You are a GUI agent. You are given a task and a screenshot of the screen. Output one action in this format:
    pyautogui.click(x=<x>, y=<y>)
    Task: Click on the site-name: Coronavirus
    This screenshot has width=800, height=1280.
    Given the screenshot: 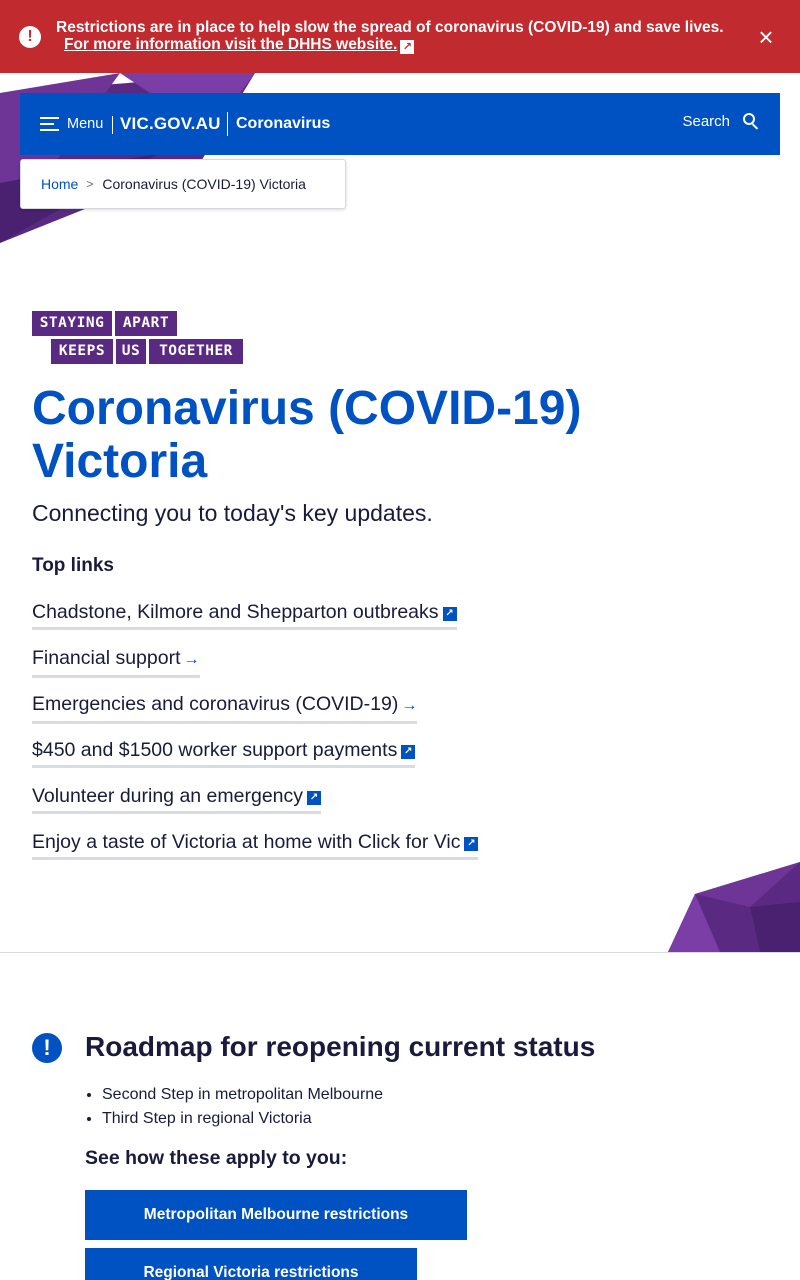 What is the action you would take?
    pyautogui.click(x=283, y=124)
    